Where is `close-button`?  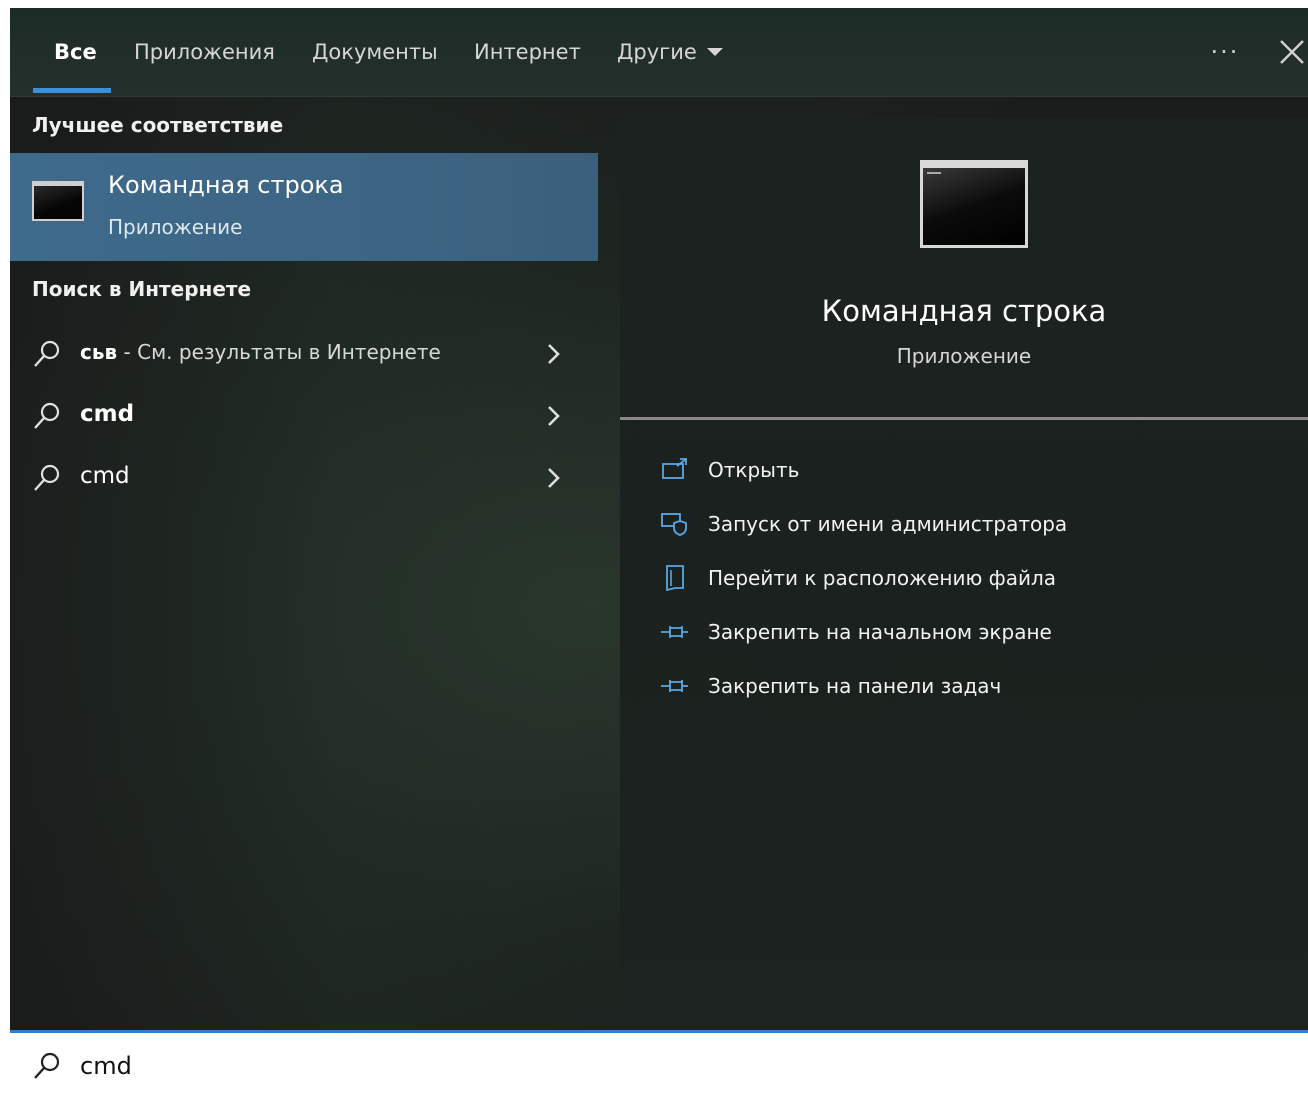 close-button is located at coordinates (1292, 52).